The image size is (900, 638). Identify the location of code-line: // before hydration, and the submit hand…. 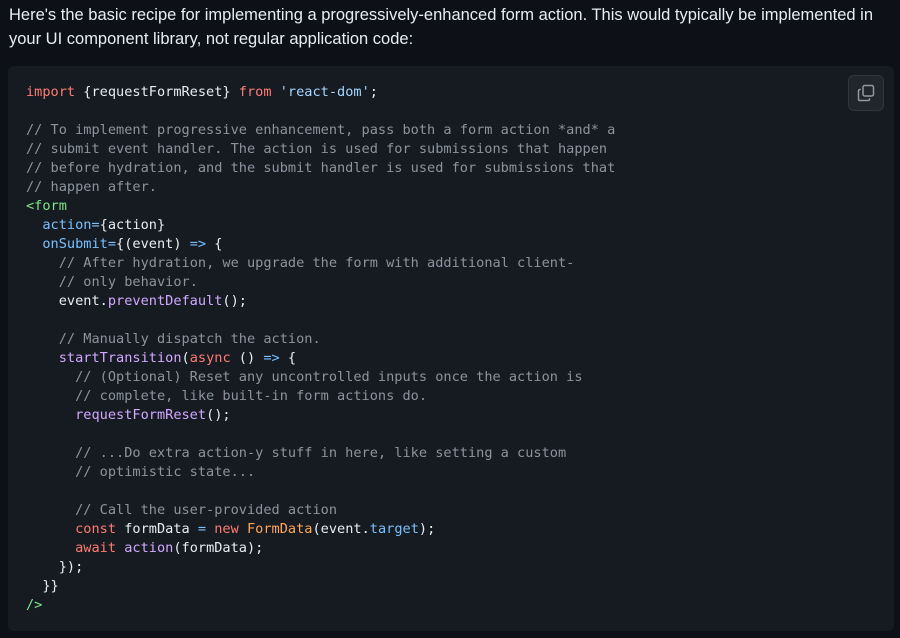
(320, 168).